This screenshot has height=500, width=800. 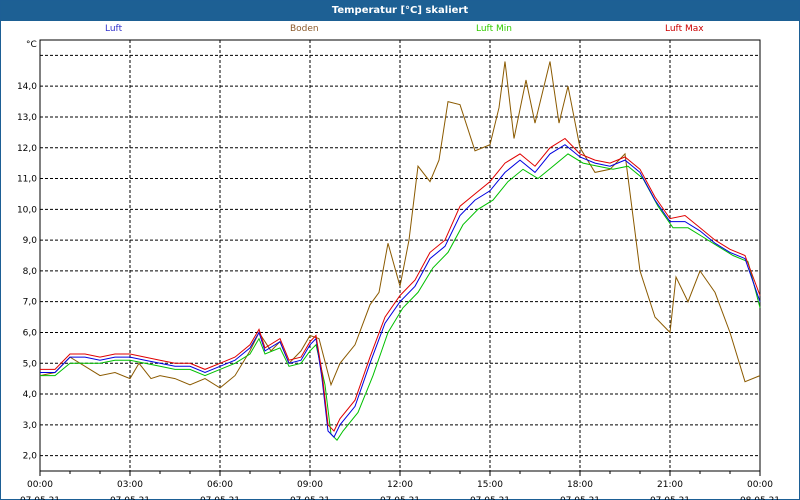 I want to click on x-tick-time: 06:00, so click(x=220, y=485).